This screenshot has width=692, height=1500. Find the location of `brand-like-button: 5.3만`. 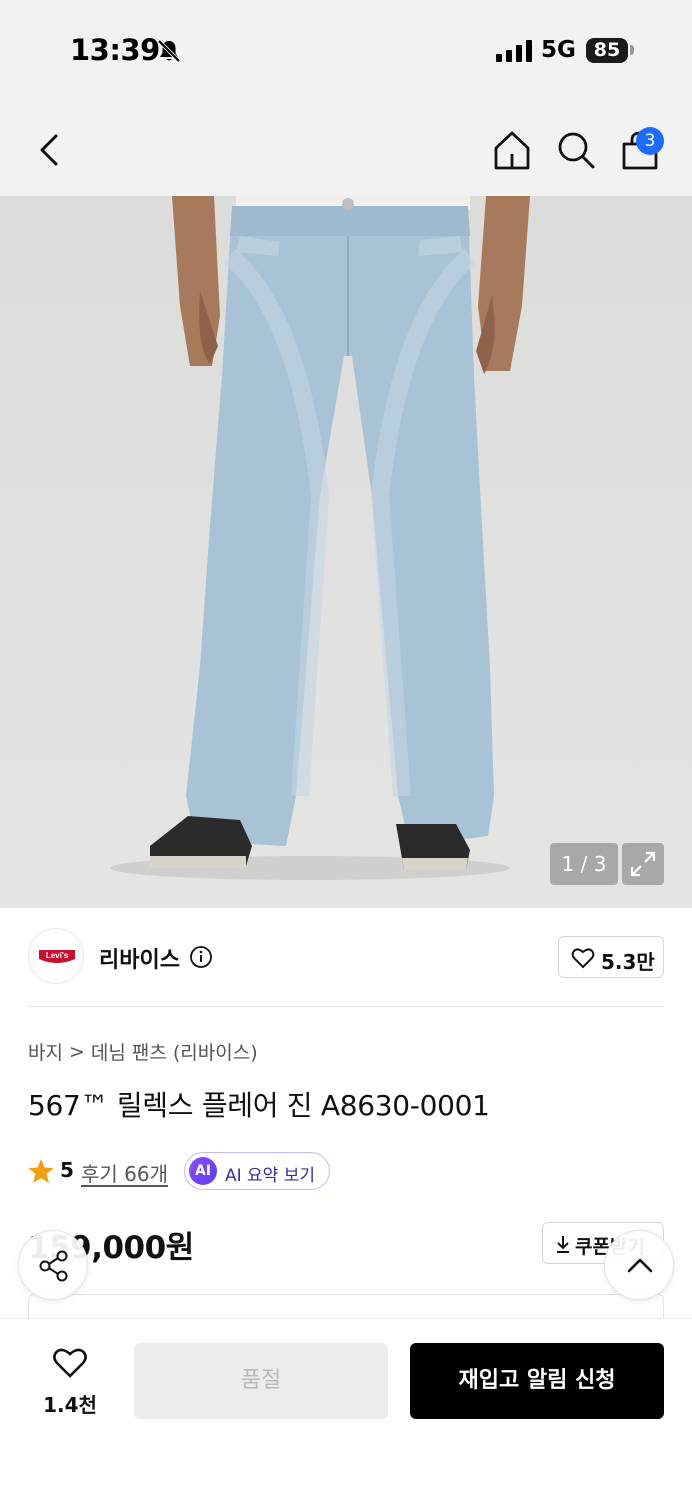

brand-like-button: 5.3만 is located at coordinates (611, 957).